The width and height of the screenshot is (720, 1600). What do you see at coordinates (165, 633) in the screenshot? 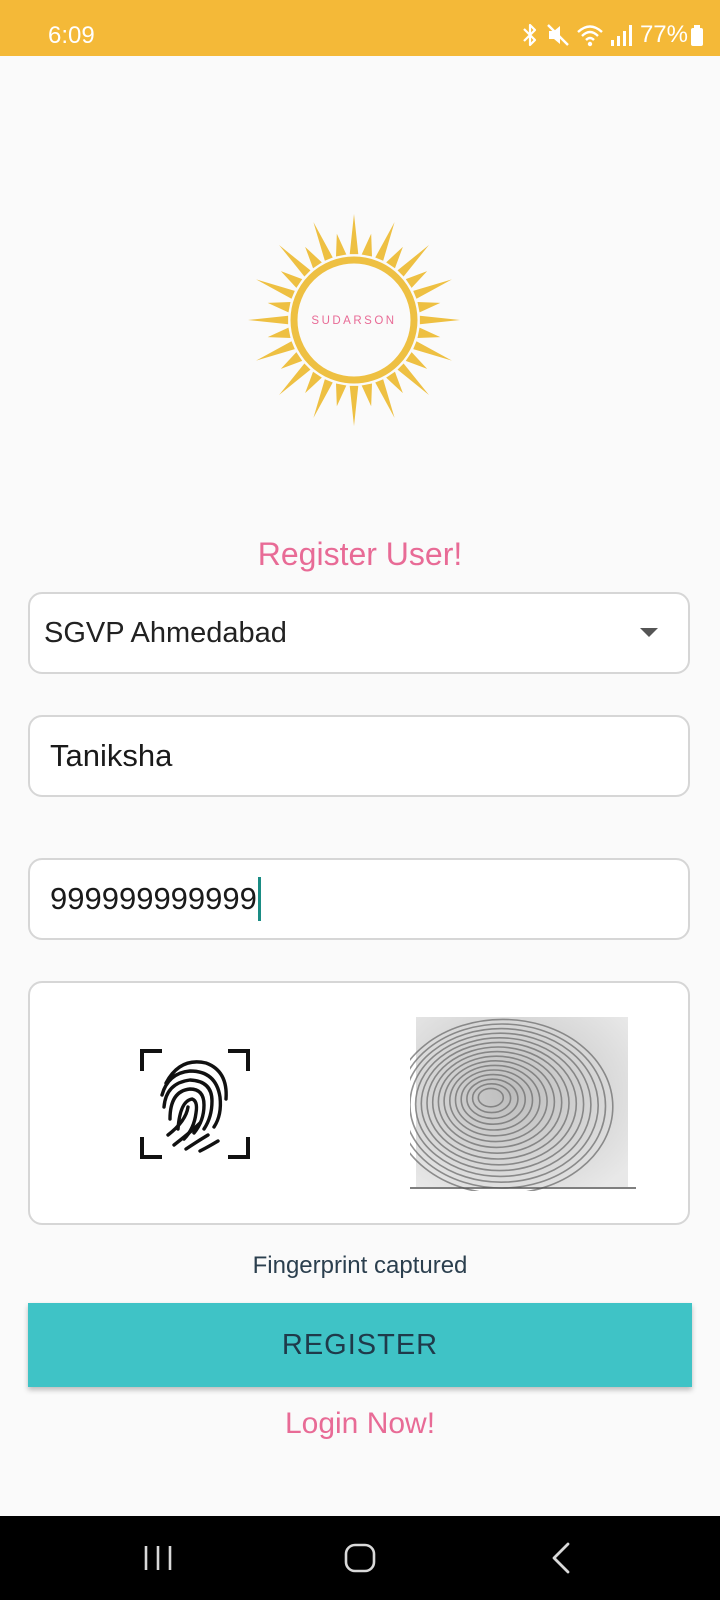
I see `location-select-value: SGVP Ahmedabad` at bounding box center [165, 633].